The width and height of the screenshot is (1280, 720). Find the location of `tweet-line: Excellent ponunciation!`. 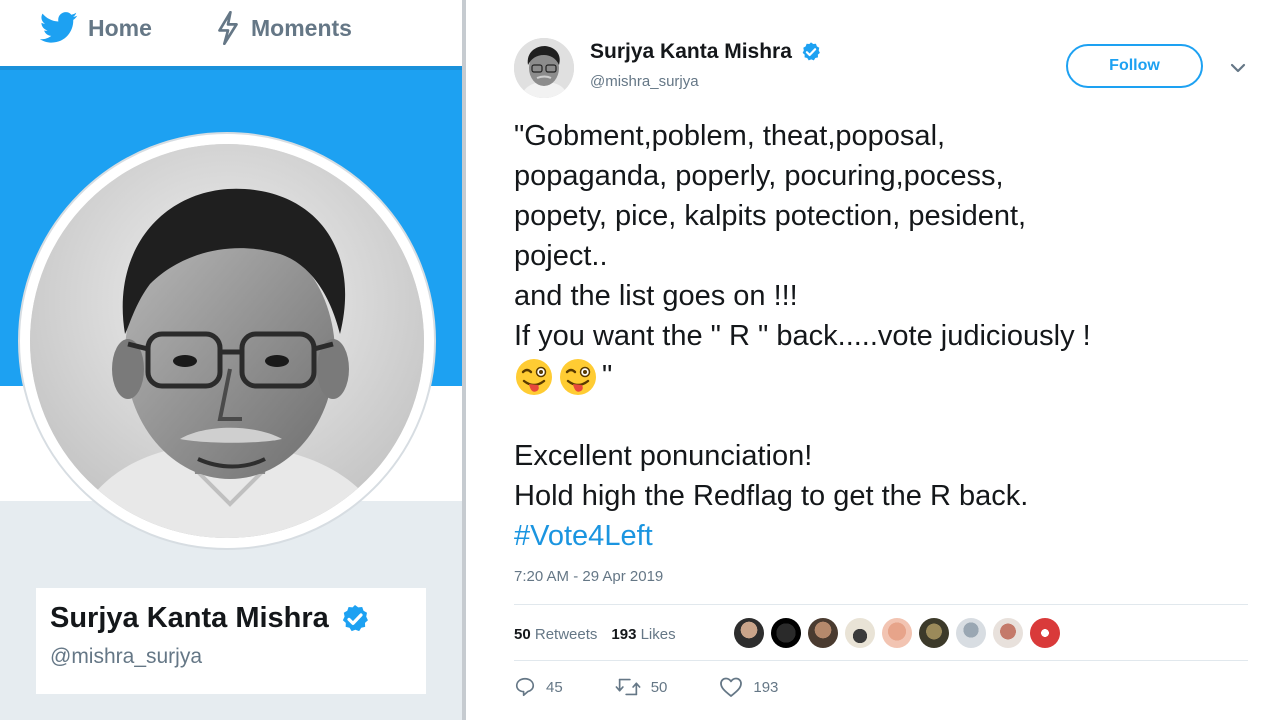

tweet-line: Excellent ponunciation! is located at coordinates (663, 456).